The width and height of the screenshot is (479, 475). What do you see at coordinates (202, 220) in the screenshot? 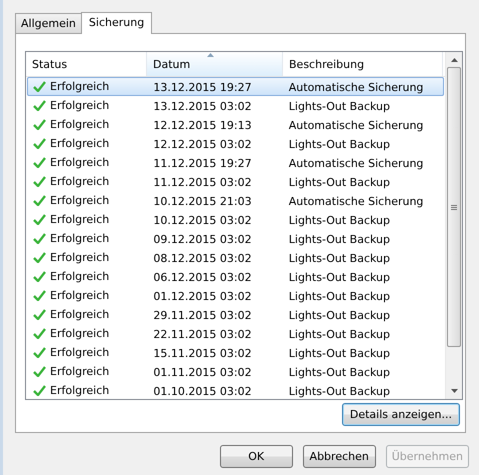
I see `date-cell-text: 10.12.2015 03:02` at bounding box center [202, 220].